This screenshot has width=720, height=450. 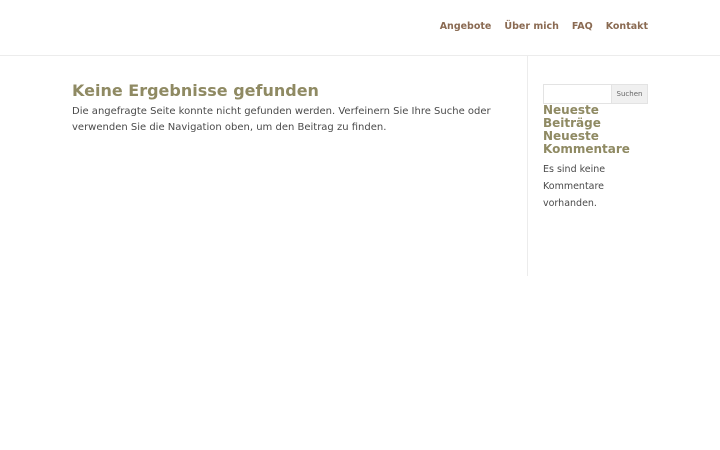 I want to click on search-form: Suchen, so click(x=595, y=94).